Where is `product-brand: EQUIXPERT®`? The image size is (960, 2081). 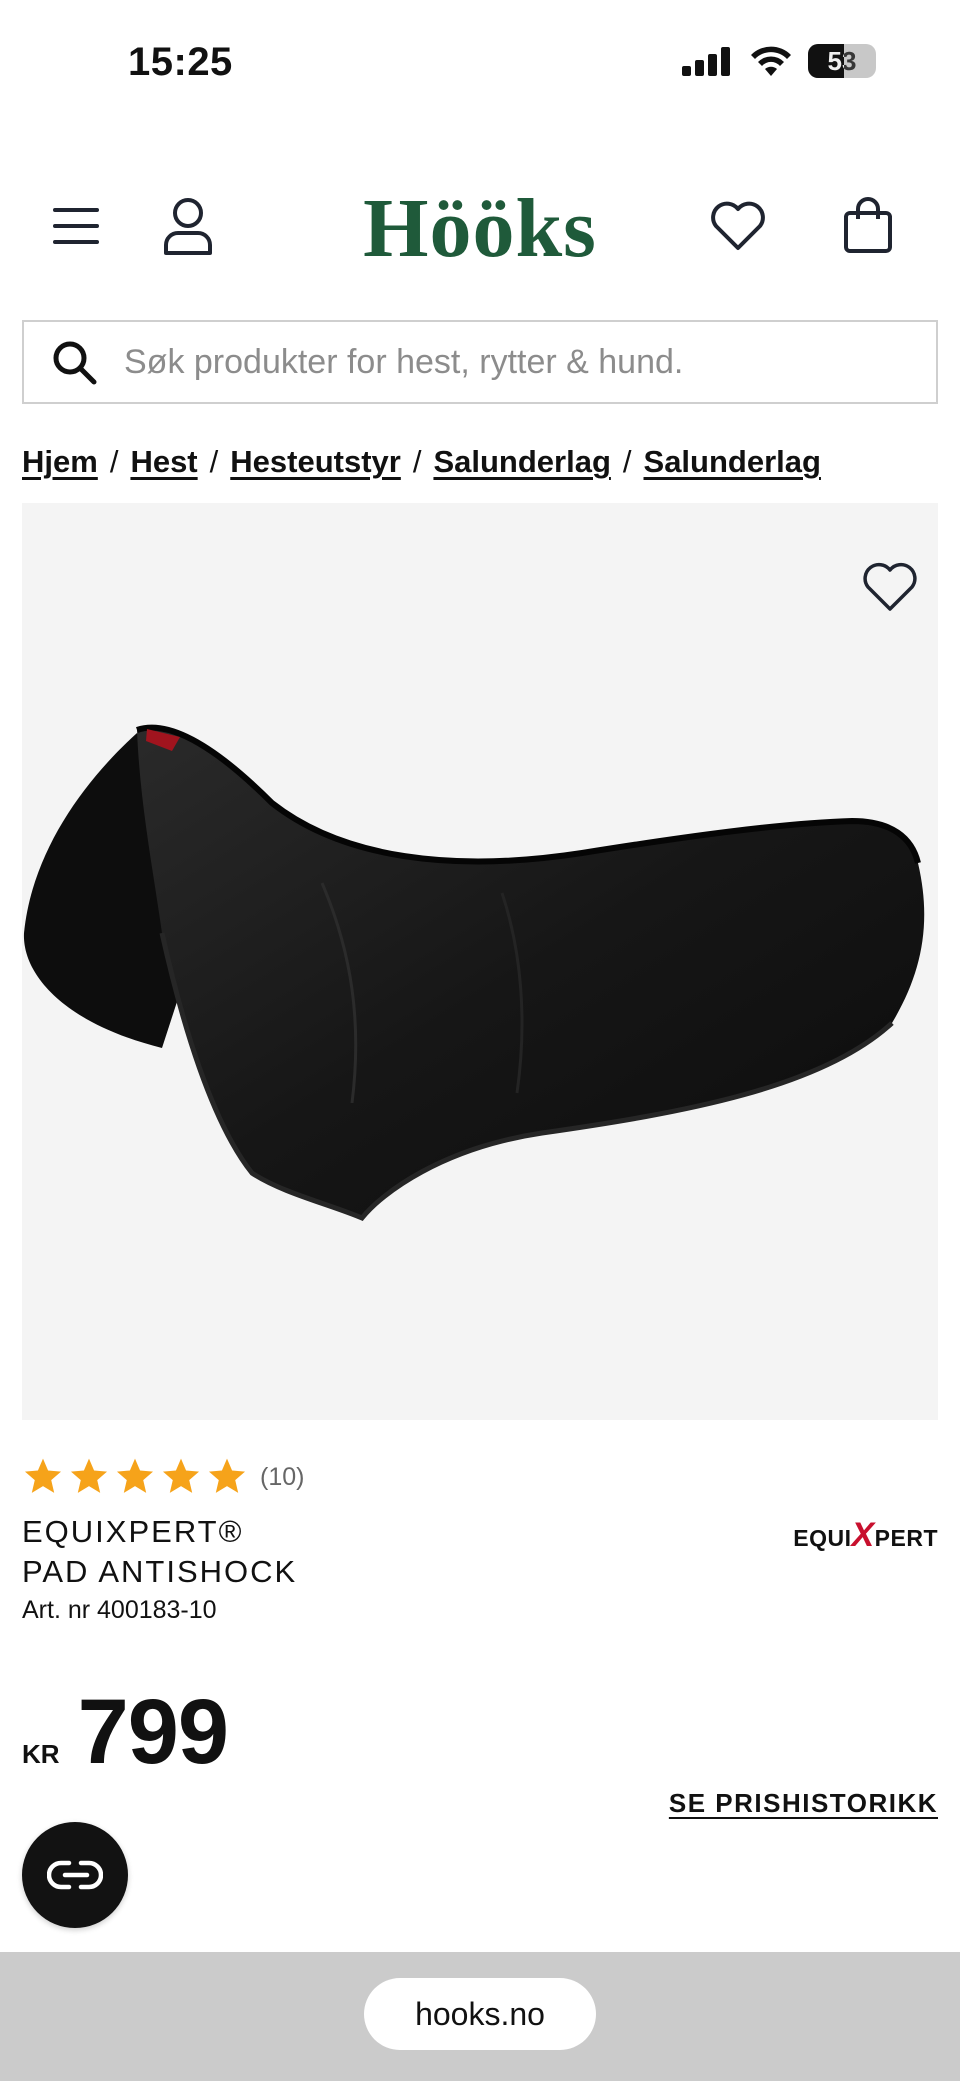
product-brand: EQUIXPERT® is located at coordinates (133, 1531).